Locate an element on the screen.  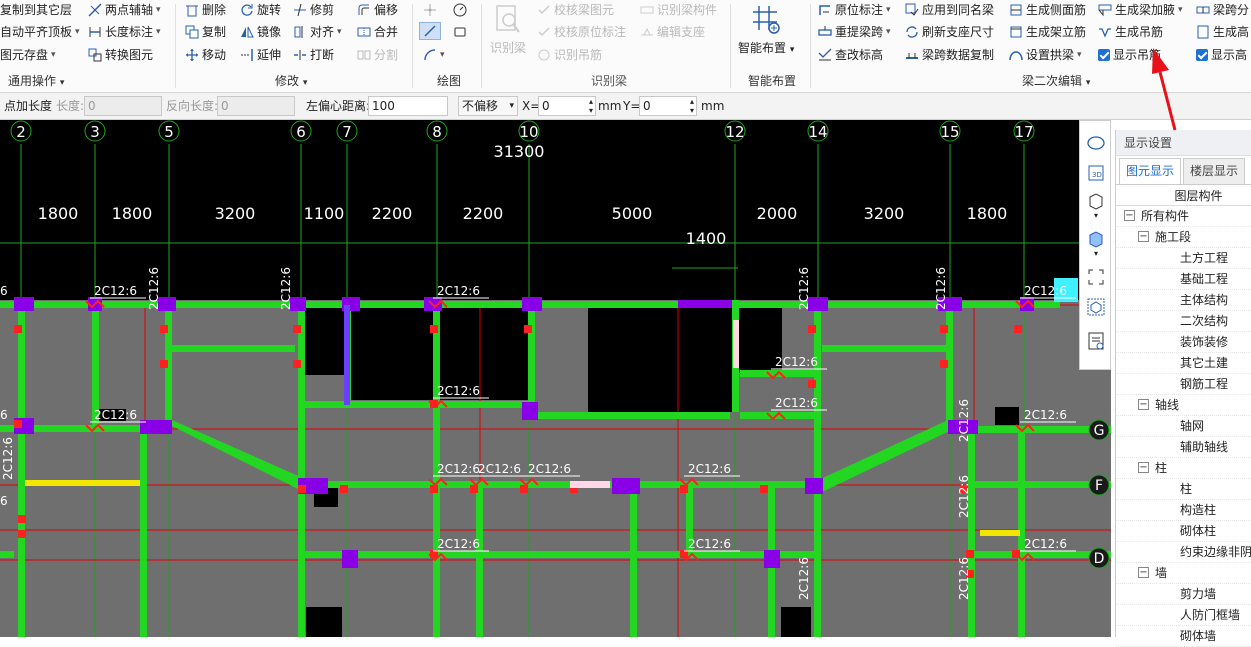
tree-item: 轴网 is located at coordinates (1183, 426).